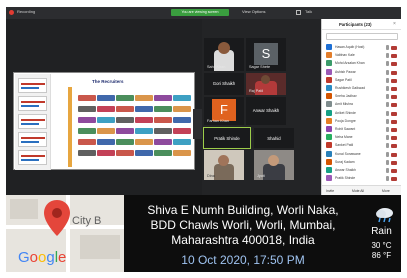  I want to click on video-tile: Raj Patil, so click(266, 84).